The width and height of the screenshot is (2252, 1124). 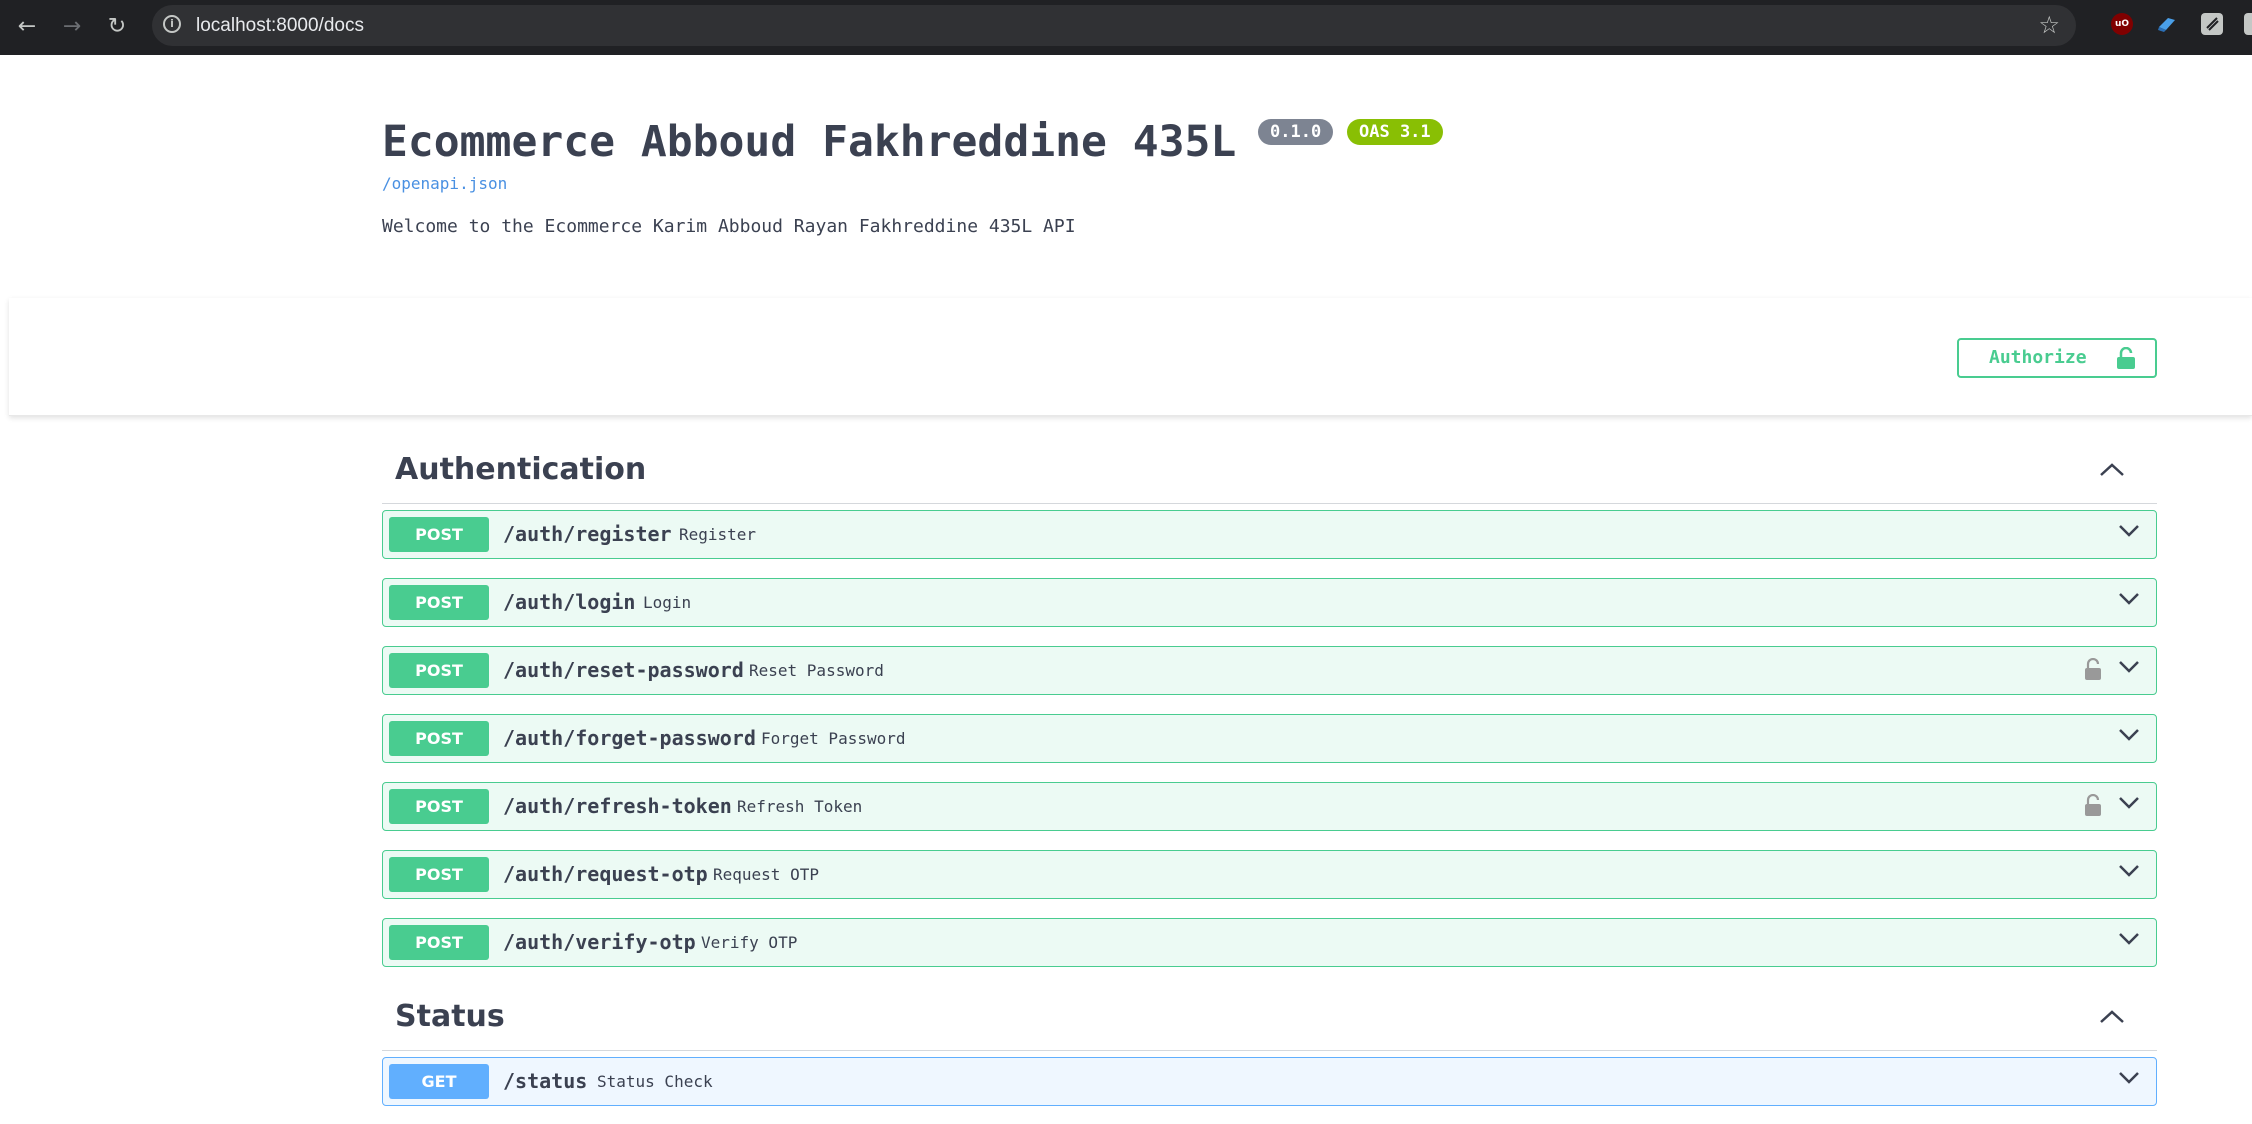 I want to click on operation-summary: Request OTP, so click(x=766, y=874).